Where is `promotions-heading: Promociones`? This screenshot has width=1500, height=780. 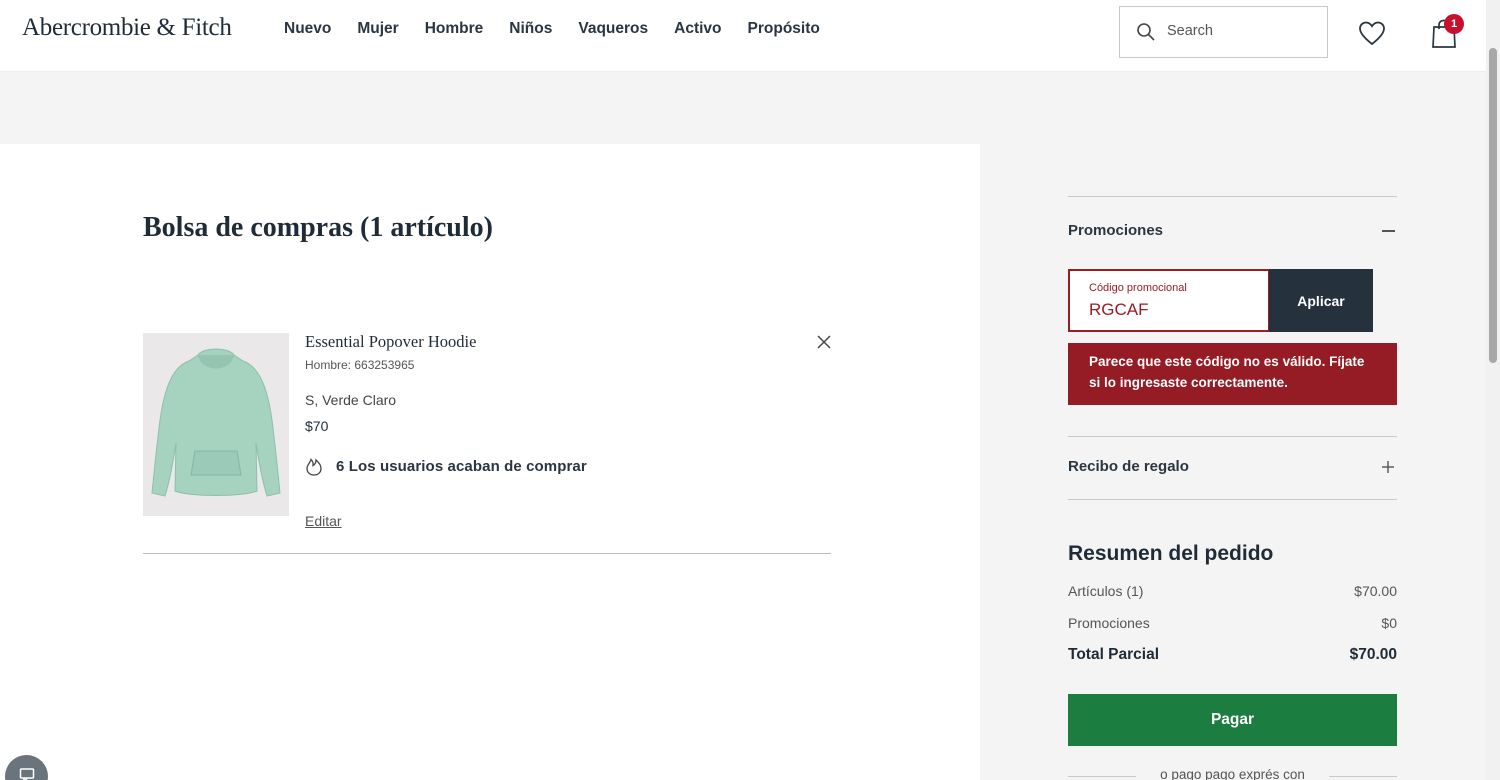
promotions-heading: Promociones is located at coordinates (1115, 230).